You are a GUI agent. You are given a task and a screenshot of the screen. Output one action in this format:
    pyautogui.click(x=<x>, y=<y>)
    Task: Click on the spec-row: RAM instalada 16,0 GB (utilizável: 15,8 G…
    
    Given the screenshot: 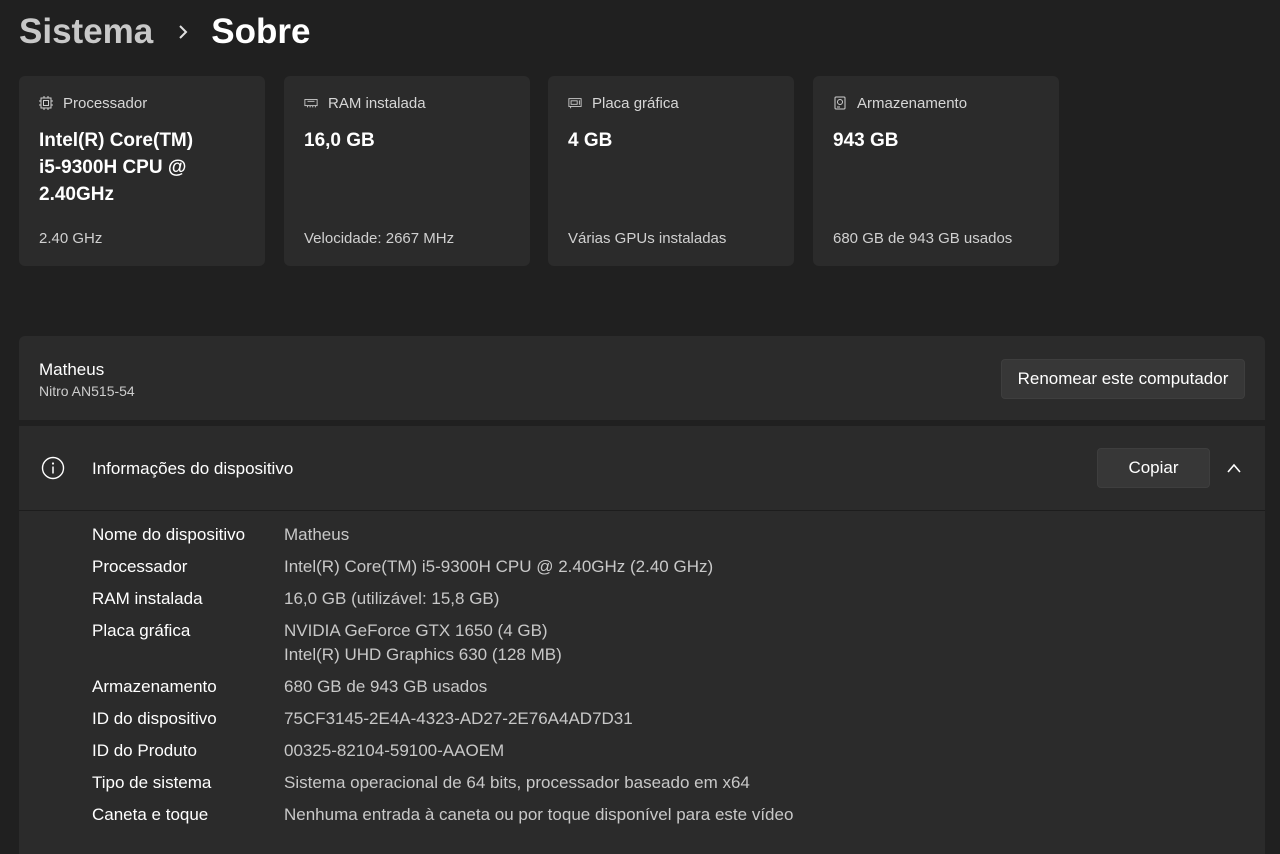 What is the action you would take?
    pyautogui.click(x=667, y=599)
    